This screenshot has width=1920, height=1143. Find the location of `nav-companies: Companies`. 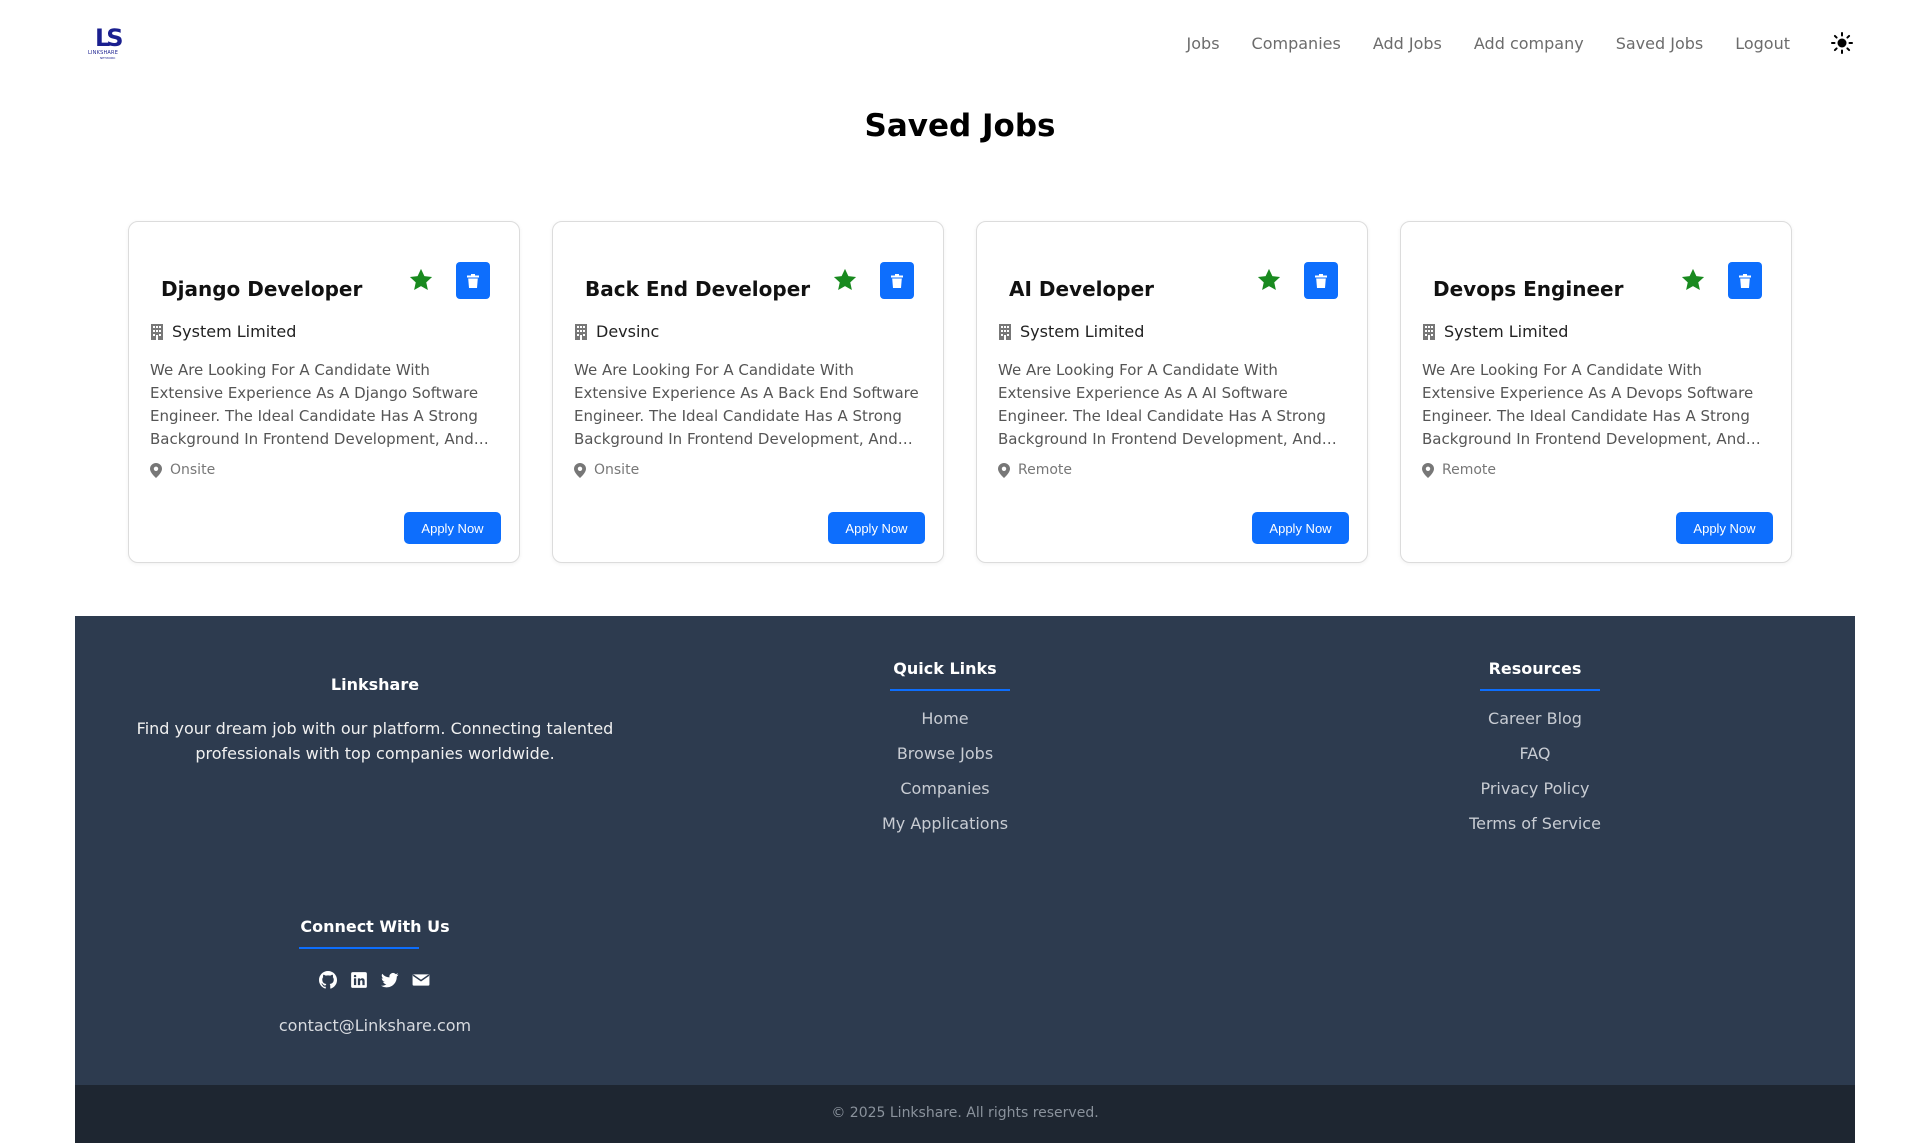

nav-companies: Companies is located at coordinates (1296, 43).